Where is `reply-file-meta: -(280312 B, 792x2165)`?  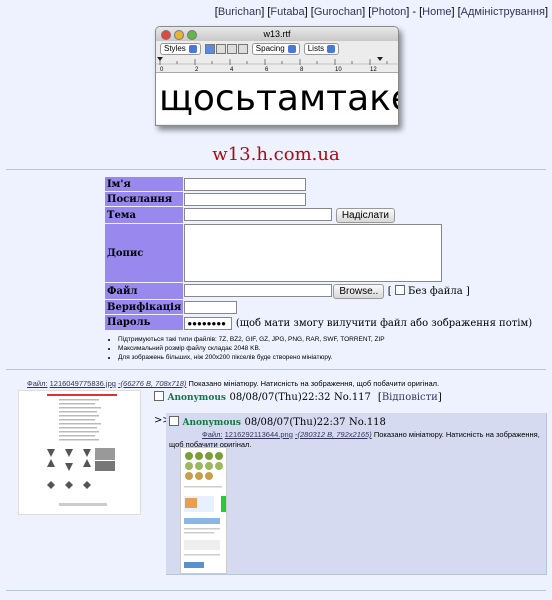
reply-file-meta: -(280312 B, 792x2165) is located at coordinates (333, 434).